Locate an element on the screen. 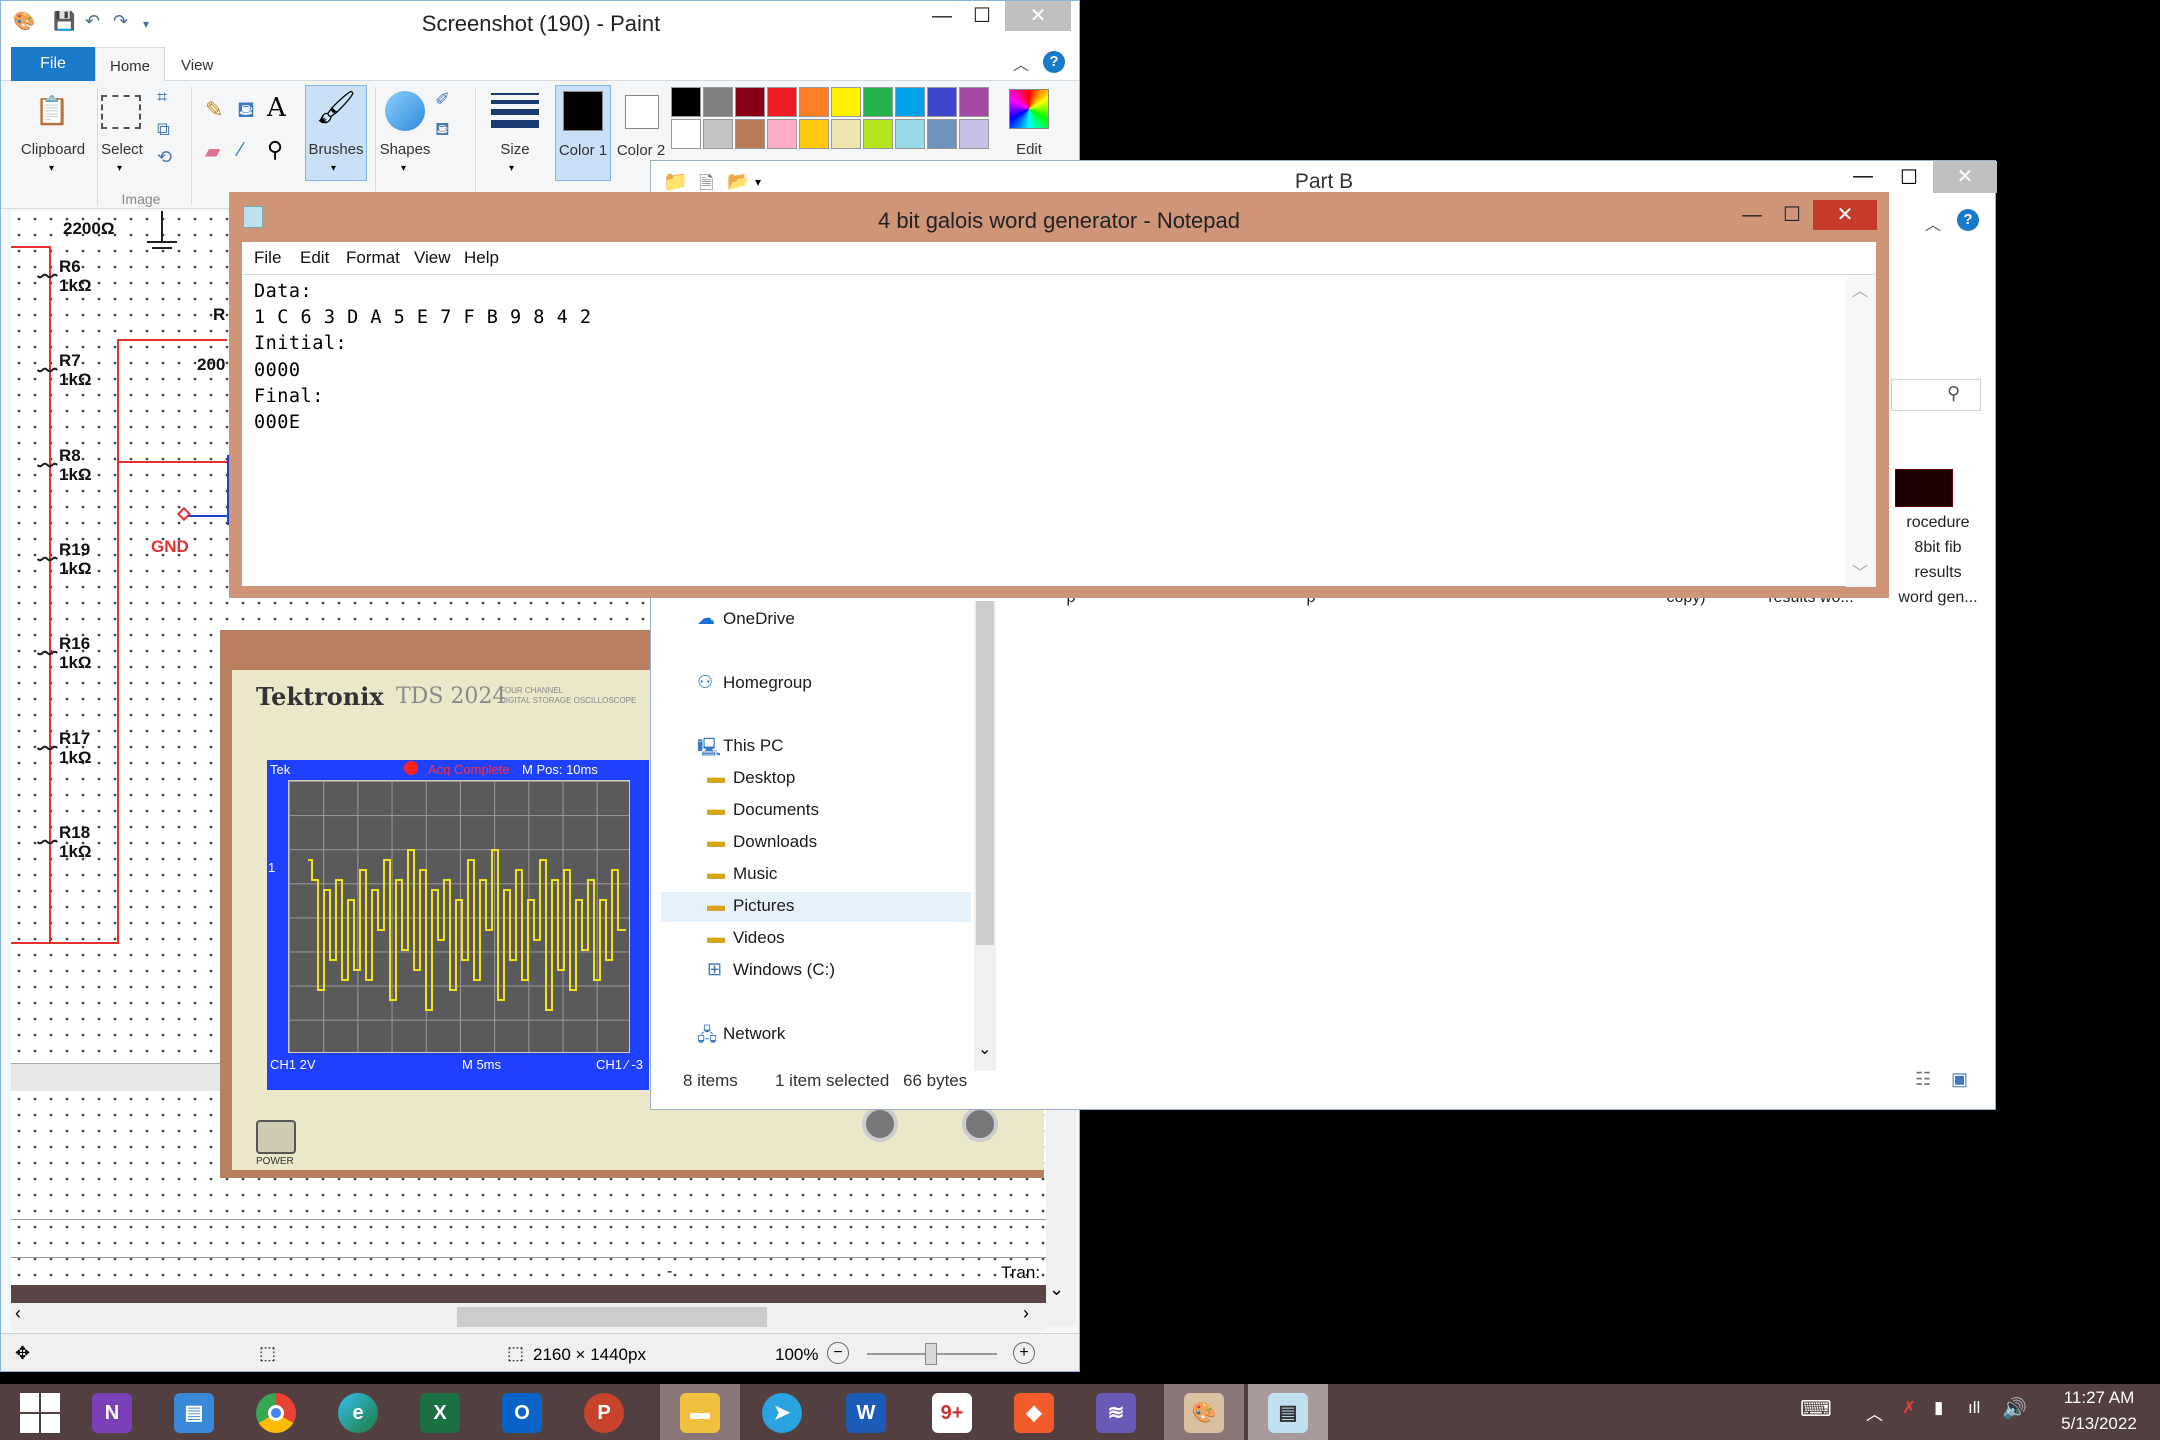 The image size is (2160, 1440). tab-home: Home is located at coordinates (130, 64).